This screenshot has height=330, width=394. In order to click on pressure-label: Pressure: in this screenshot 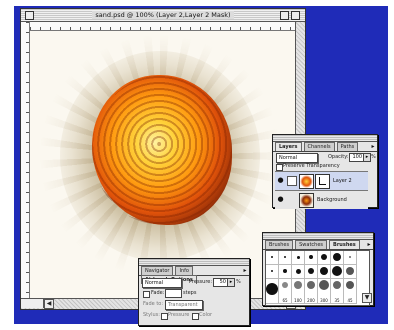, I will do `click(201, 282)`.